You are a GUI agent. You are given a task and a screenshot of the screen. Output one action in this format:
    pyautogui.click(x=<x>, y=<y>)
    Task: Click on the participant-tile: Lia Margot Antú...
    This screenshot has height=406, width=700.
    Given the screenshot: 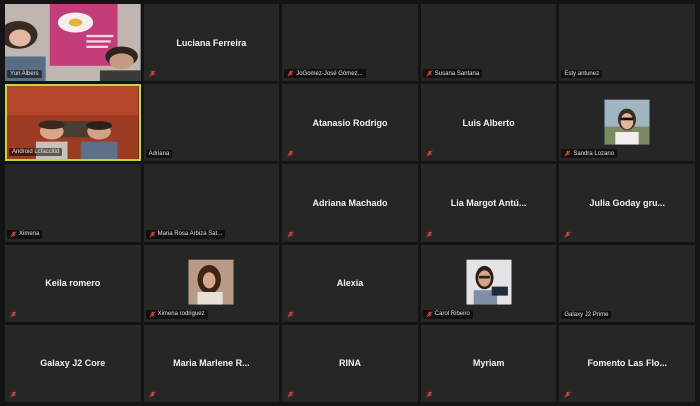 What is the action you would take?
    pyautogui.click(x=488, y=203)
    